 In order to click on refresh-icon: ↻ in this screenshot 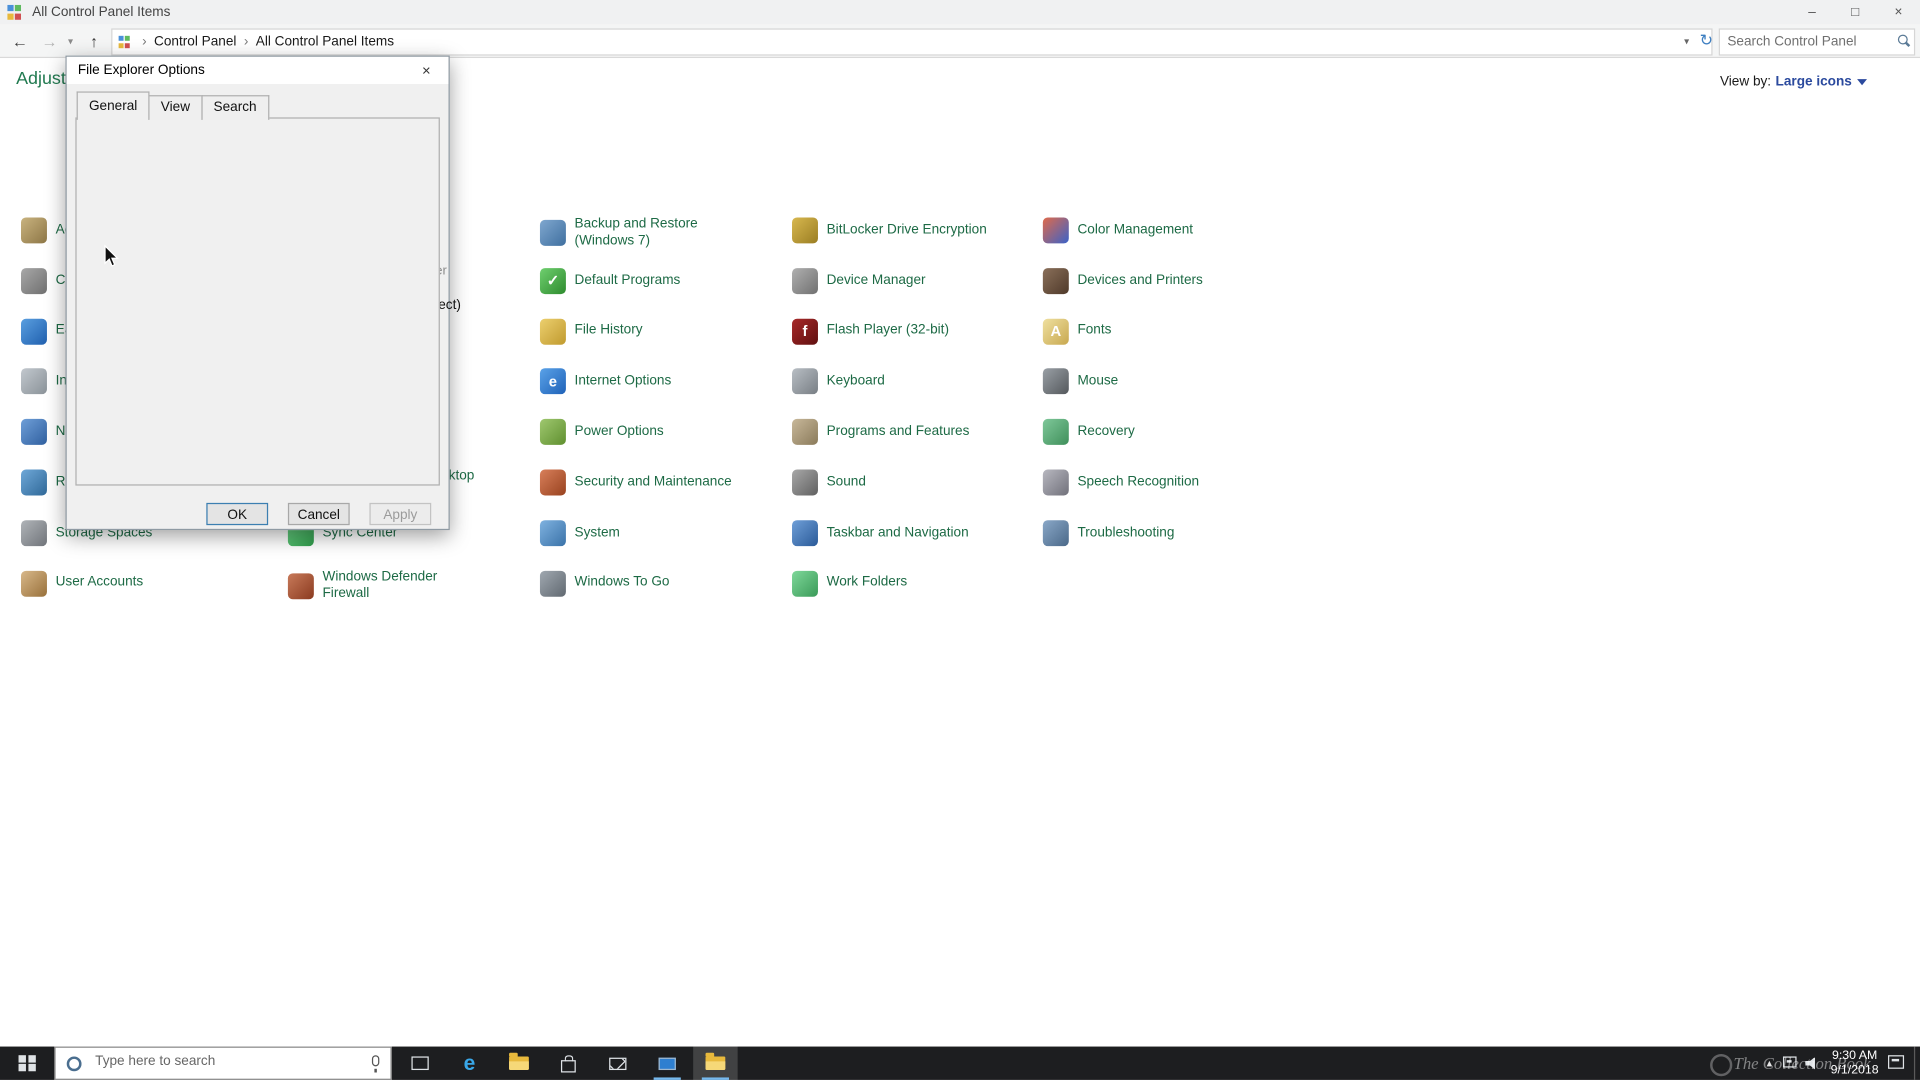, I will do `click(1706, 41)`.